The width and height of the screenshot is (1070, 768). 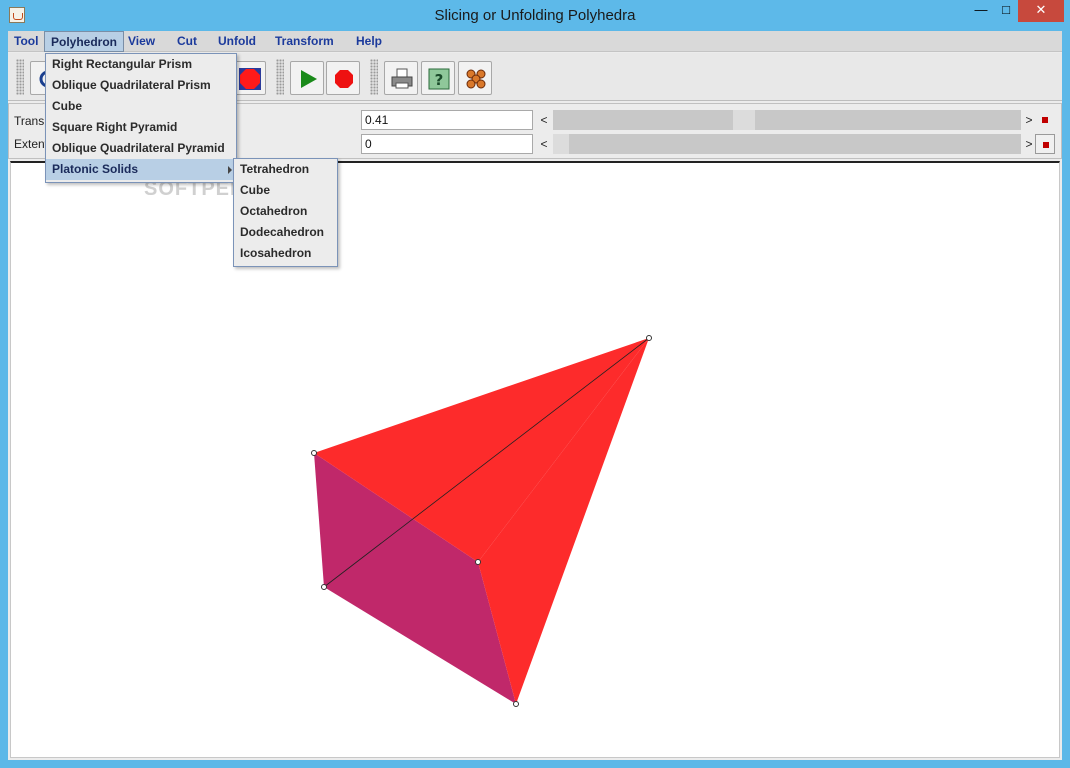 I want to click on minimize-button: —, so click(x=981, y=11).